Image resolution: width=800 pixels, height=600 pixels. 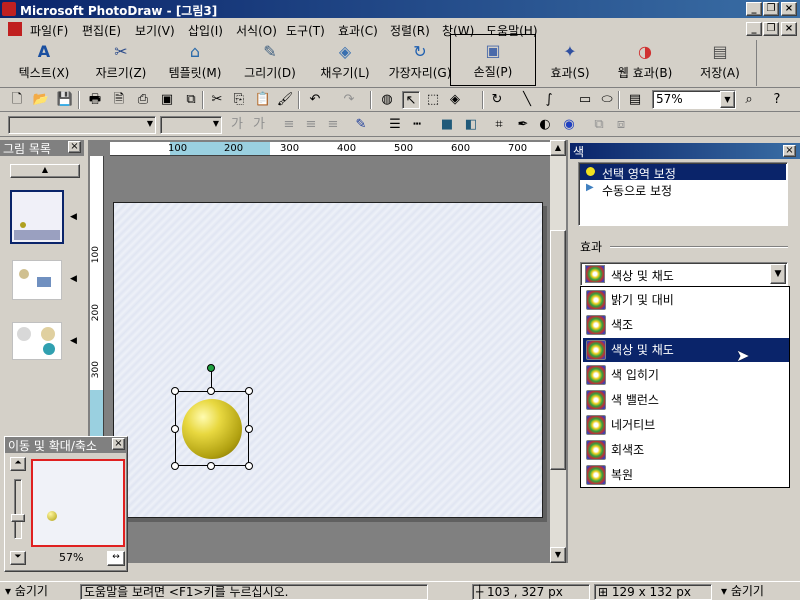 What do you see at coordinates (345, 64) in the screenshot?
I see `fill-button: ◈ 채우기(L)` at bounding box center [345, 64].